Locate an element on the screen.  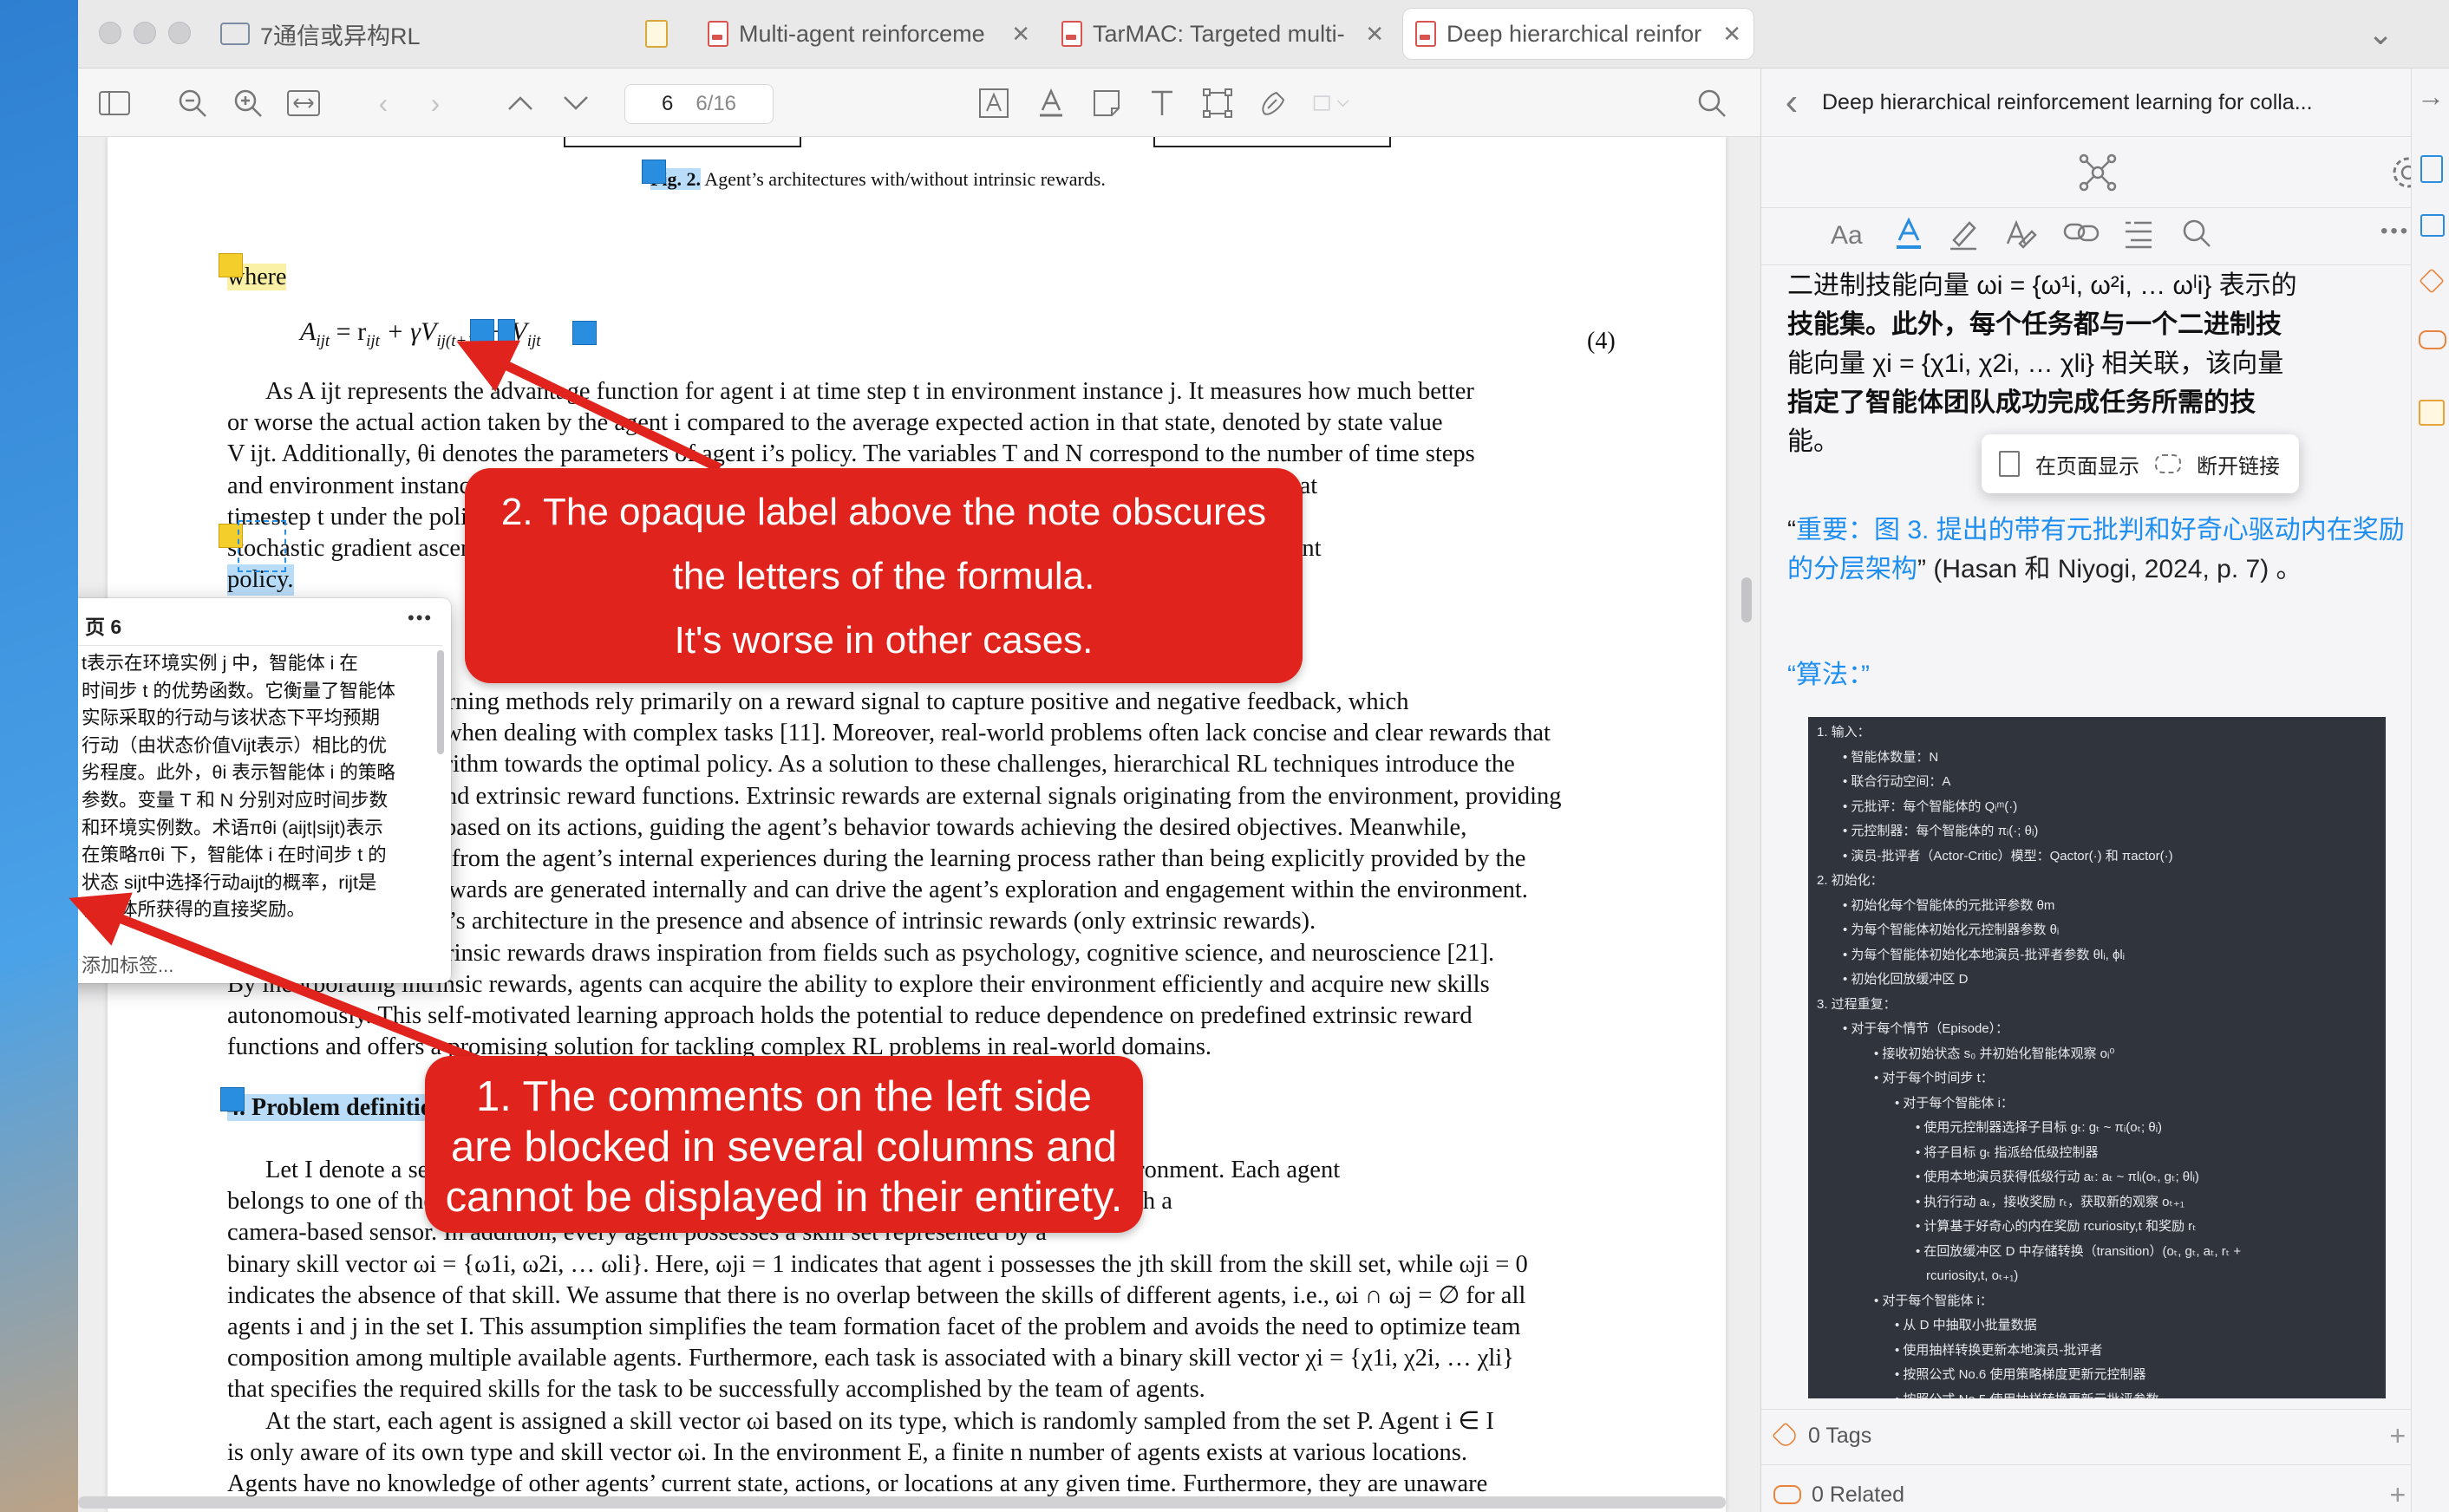
annotation-arrows is located at coordinates (395, 712).